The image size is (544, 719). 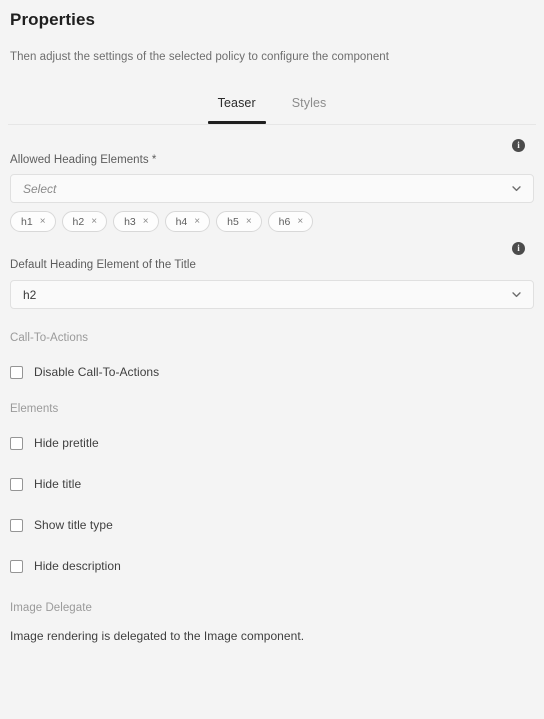 I want to click on list-item: h1 ×, so click(x=33, y=221).